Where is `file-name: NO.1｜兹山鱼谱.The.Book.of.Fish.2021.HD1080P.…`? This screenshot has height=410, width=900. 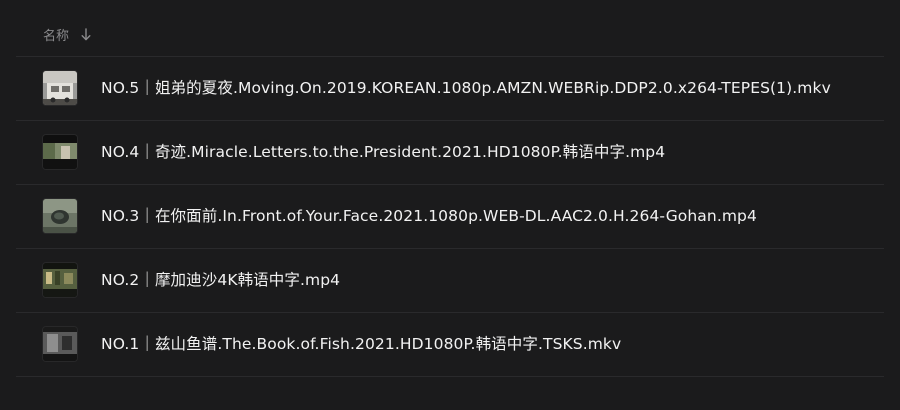
file-name: NO.1｜兹山鱼谱.The.Book.of.Fish.2021.HD1080P.… is located at coordinates (361, 344).